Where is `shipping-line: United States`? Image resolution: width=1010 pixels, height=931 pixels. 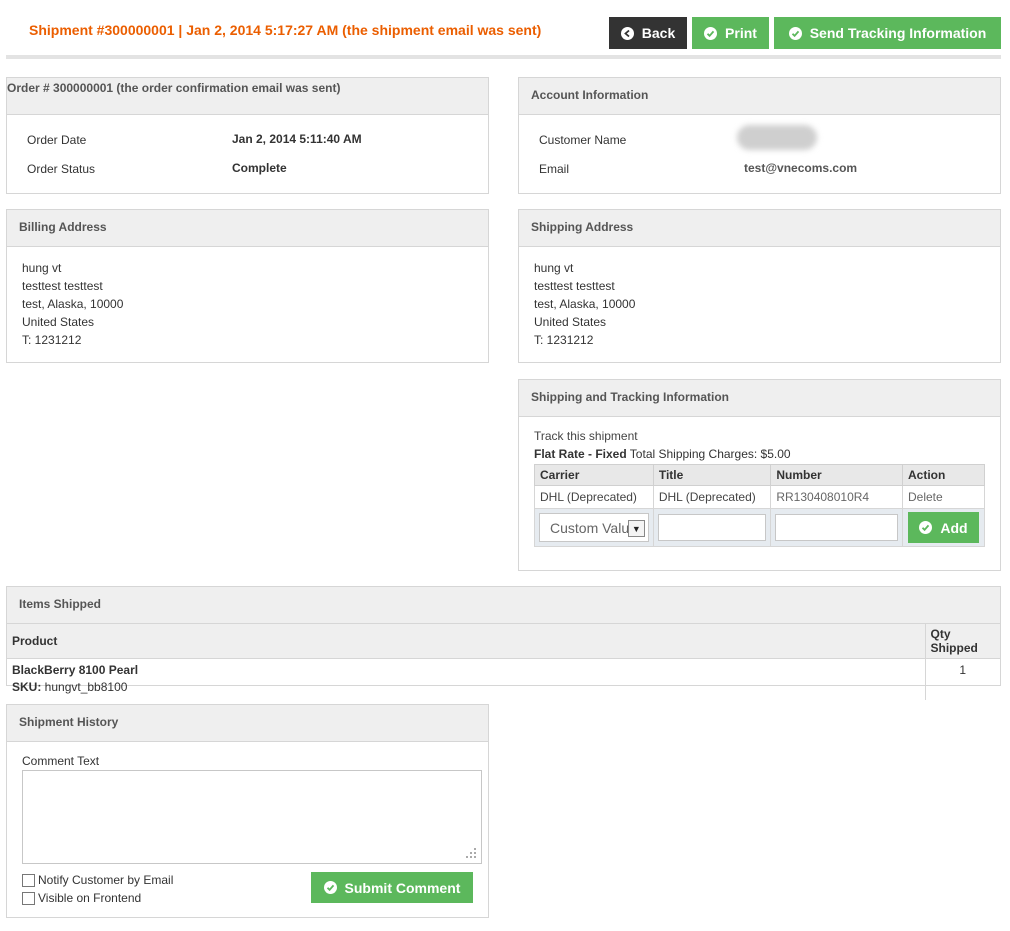
shipping-line: United States is located at coordinates (570, 322).